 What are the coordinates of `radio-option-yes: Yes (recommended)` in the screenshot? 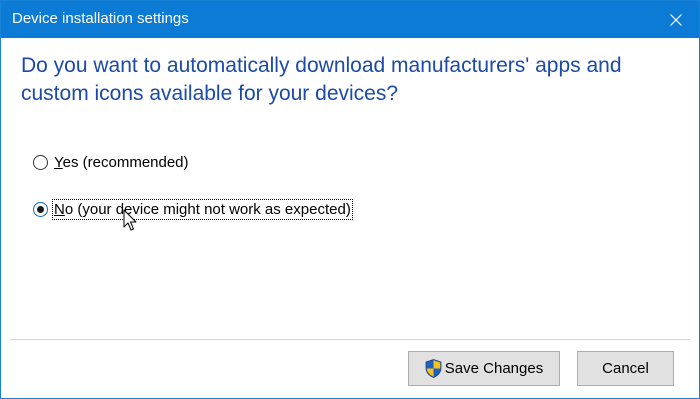 It's located at (111, 162).